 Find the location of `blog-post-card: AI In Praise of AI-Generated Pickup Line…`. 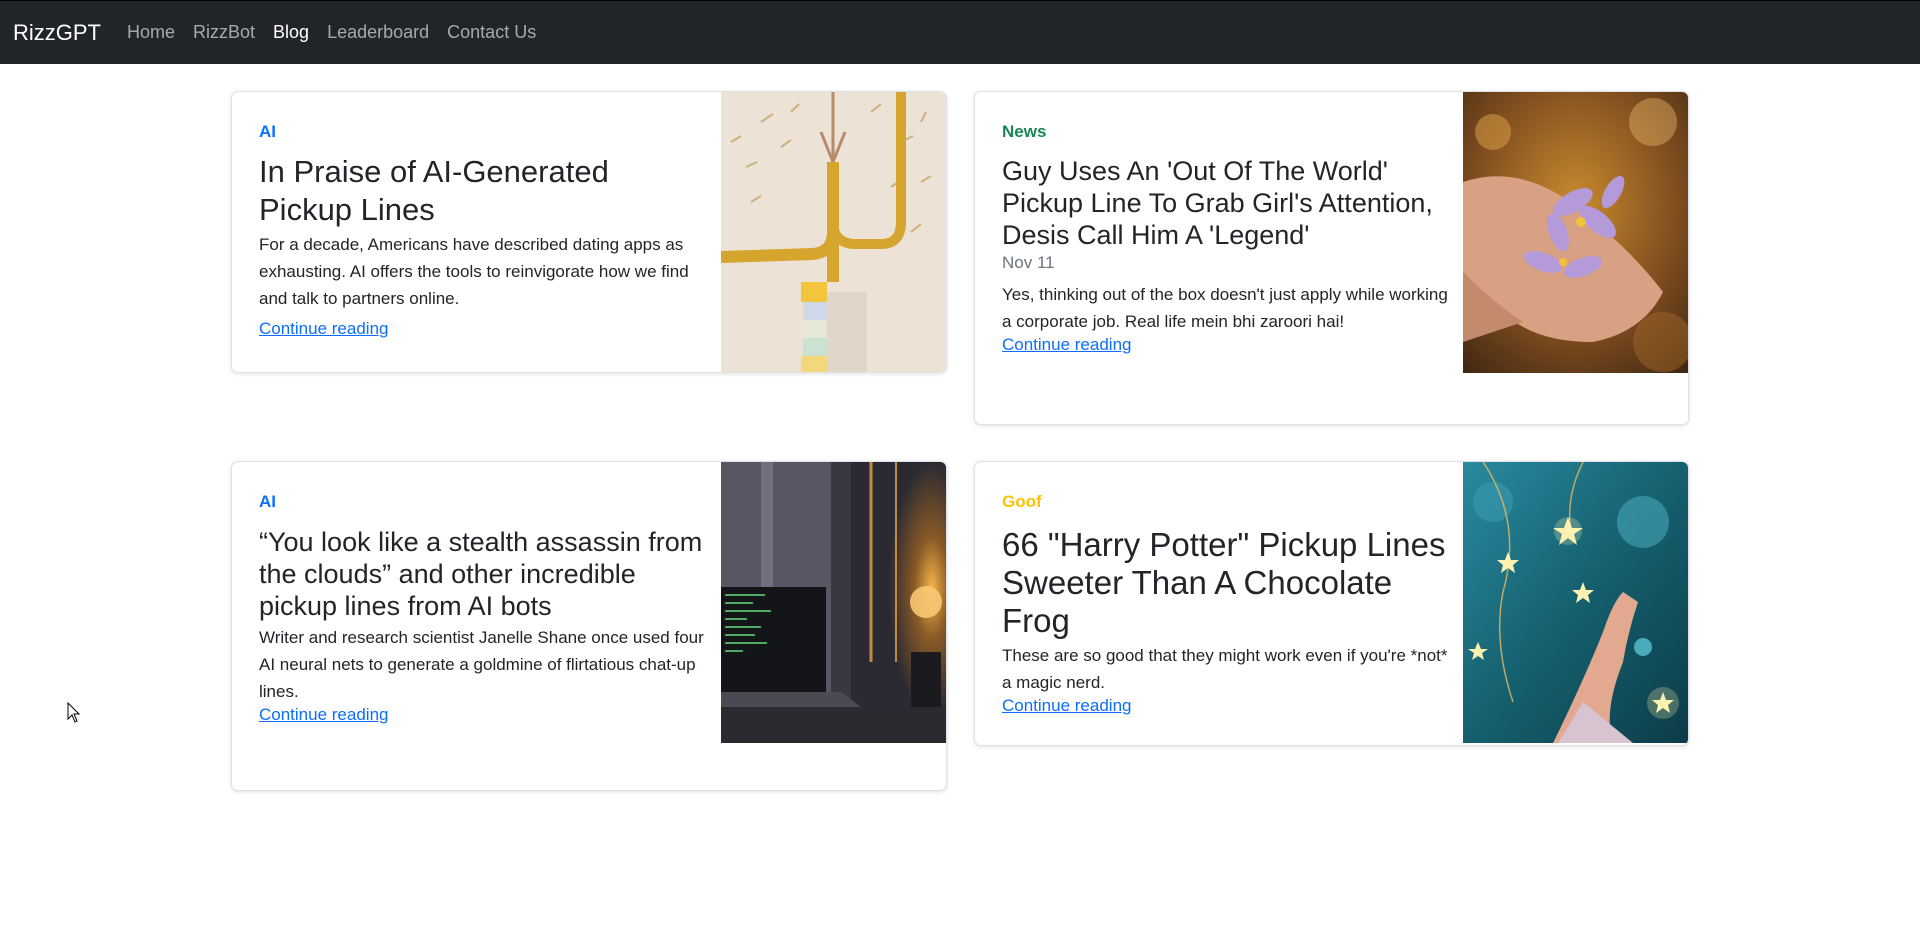

blog-post-card: AI In Praise of AI-Generated Pickup Line… is located at coordinates (589, 232).